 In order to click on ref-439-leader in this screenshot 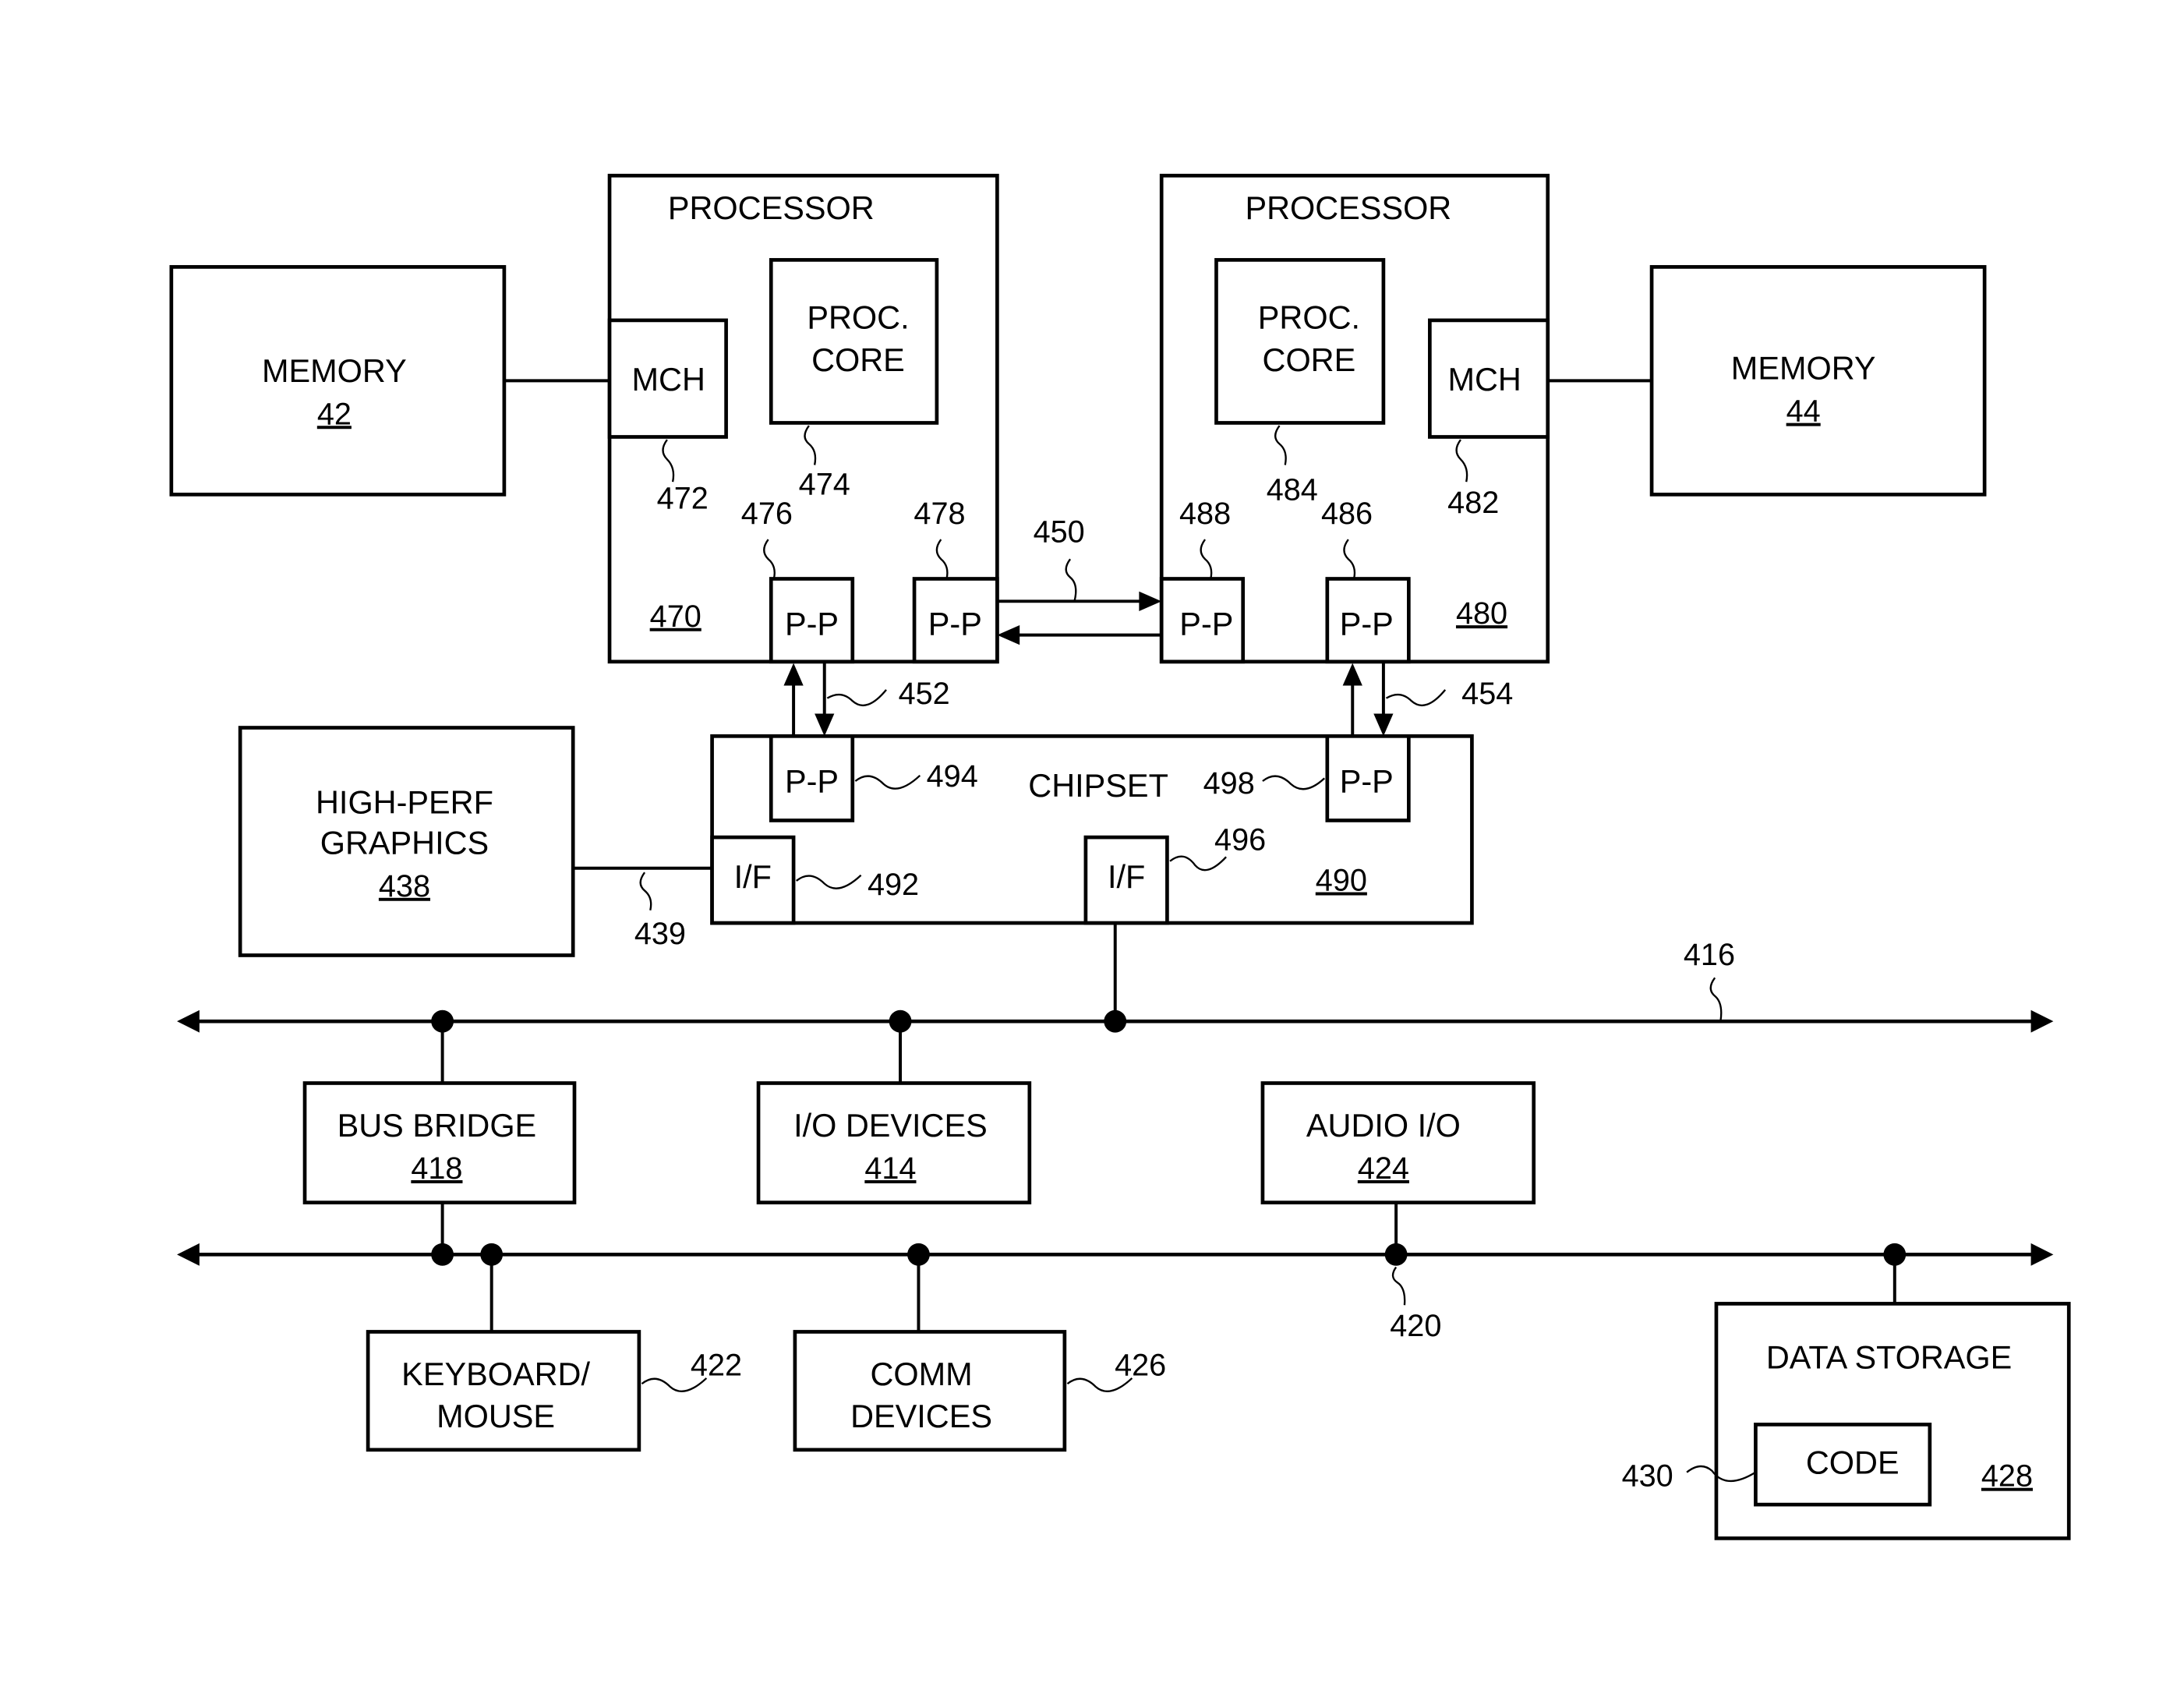, I will do `click(645, 891)`.